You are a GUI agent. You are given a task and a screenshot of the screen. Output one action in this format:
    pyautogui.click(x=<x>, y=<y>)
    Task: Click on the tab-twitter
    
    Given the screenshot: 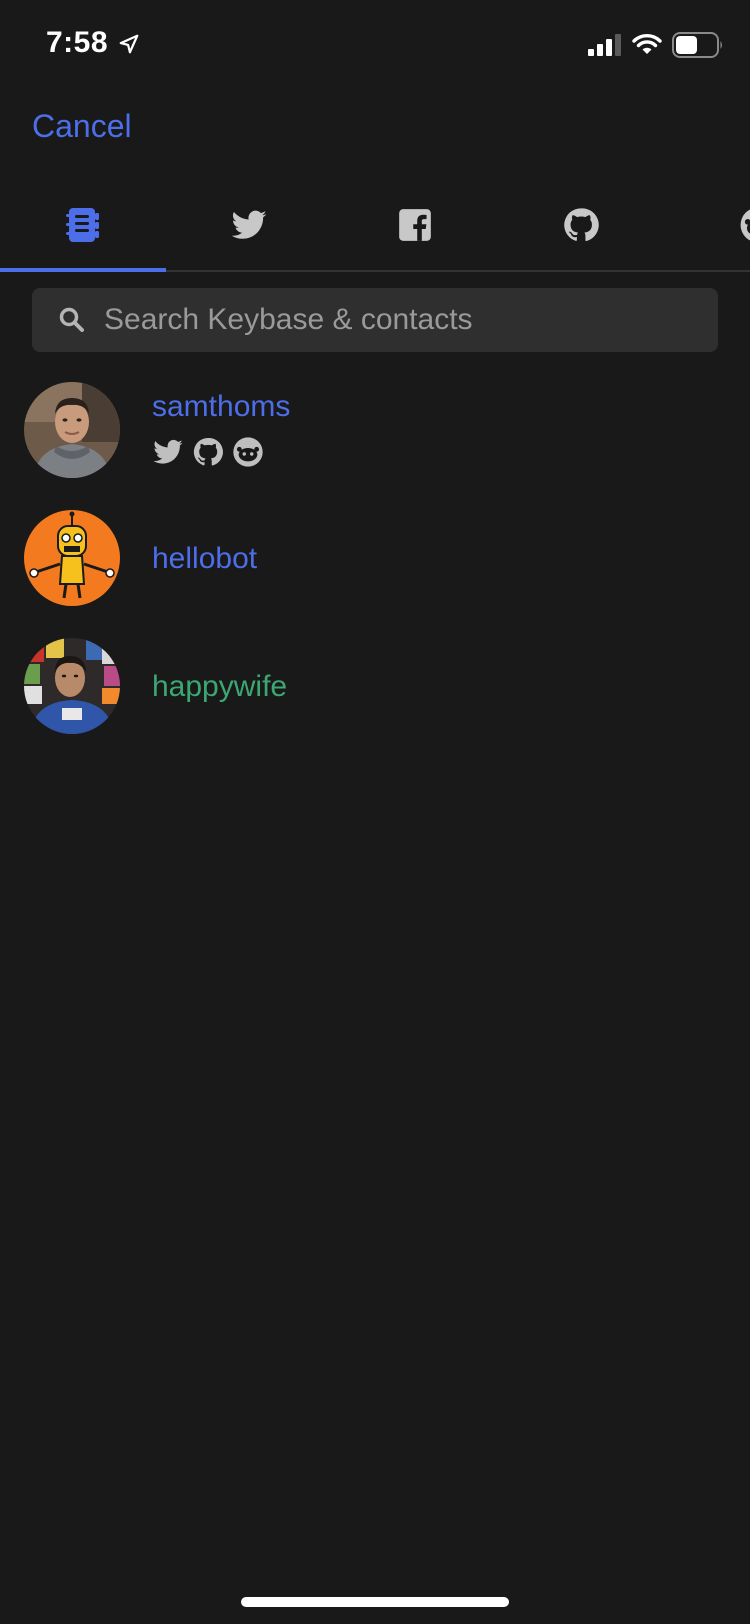 What is the action you would take?
    pyautogui.click(x=249, y=231)
    